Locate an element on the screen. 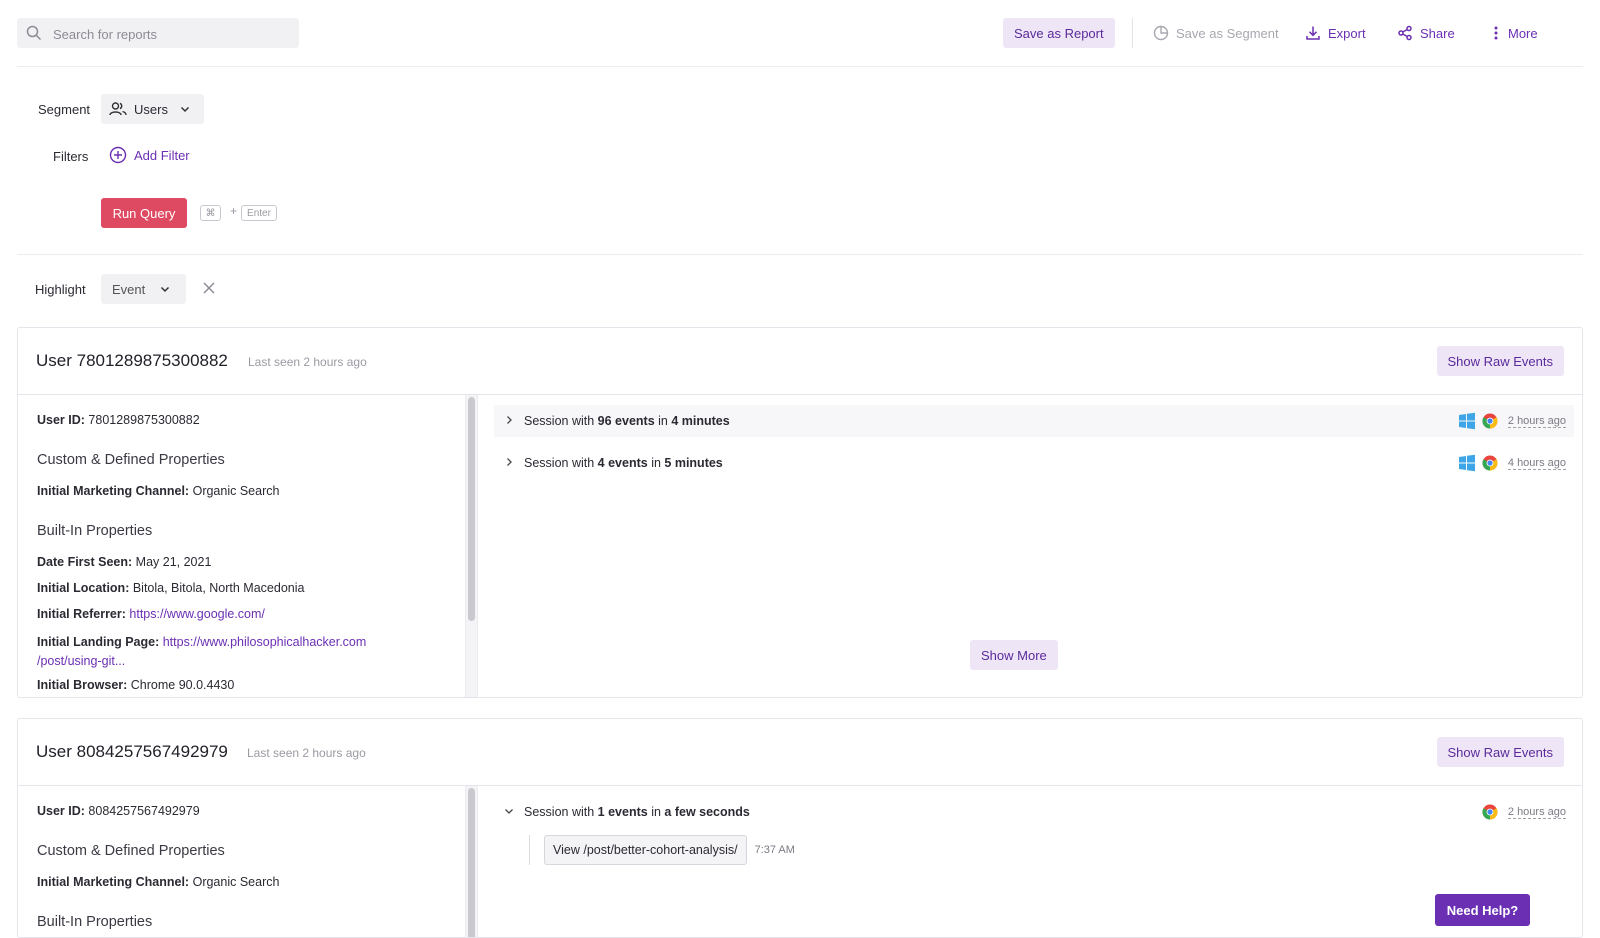  save-report-button: Save as Report is located at coordinates (1059, 33).